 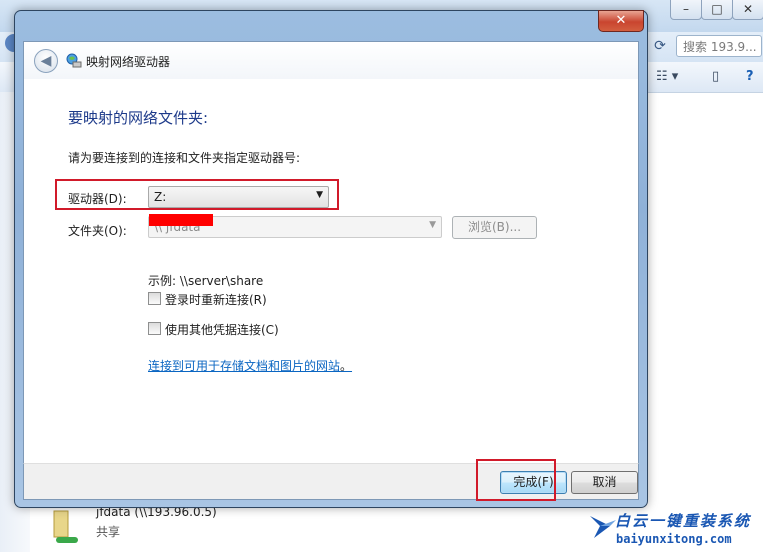 What do you see at coordinates (604, 482) in the screenshot?
I see `cancel-button: 取消` at bounding box center [604, 482].